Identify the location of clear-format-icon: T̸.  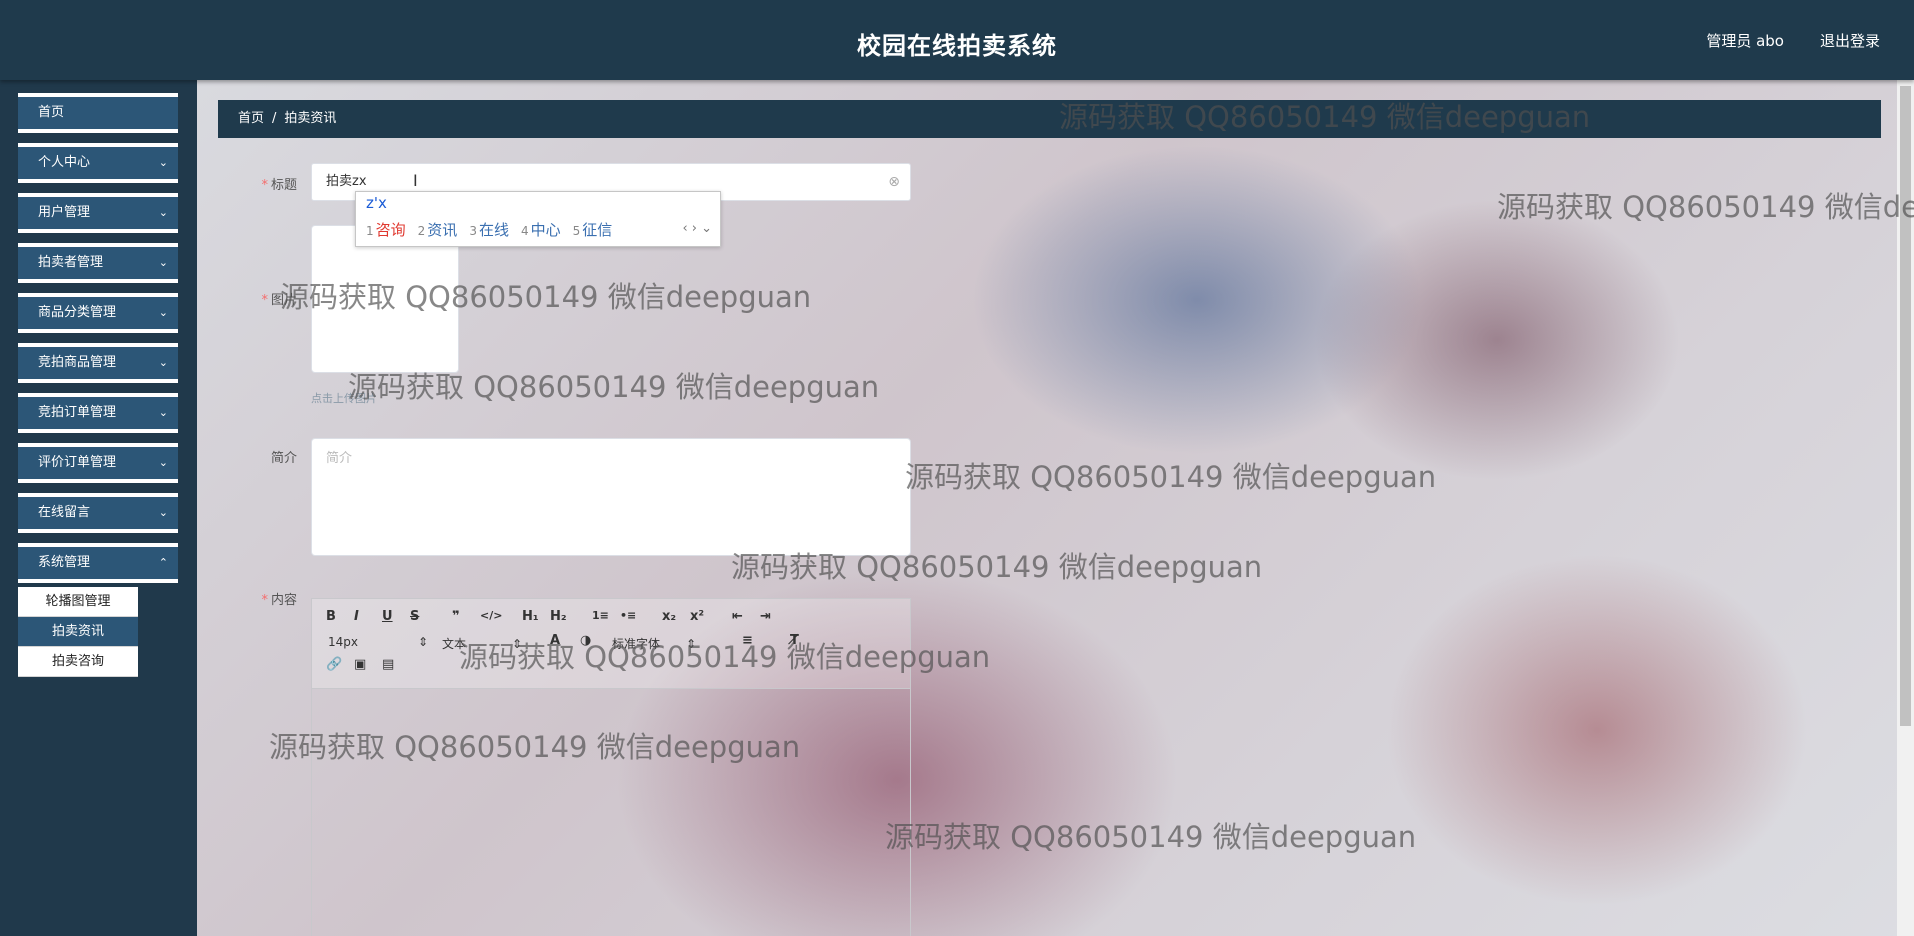
(794, 640).